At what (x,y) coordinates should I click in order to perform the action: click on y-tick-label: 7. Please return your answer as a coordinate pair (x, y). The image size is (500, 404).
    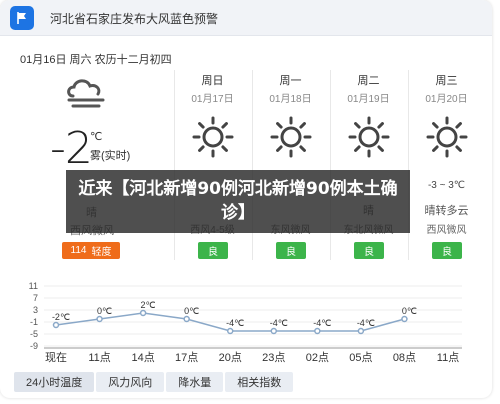
    Looking at the image, I should click on (35, 298).